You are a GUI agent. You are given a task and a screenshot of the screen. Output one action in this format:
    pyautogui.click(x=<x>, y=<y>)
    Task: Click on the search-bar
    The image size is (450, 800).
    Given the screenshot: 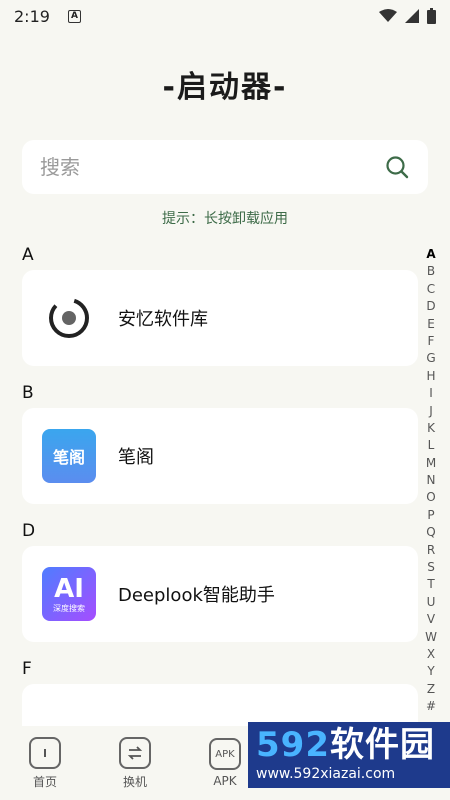 What is the action you would take?
    pyautogui.click(x=225, y=167)
    